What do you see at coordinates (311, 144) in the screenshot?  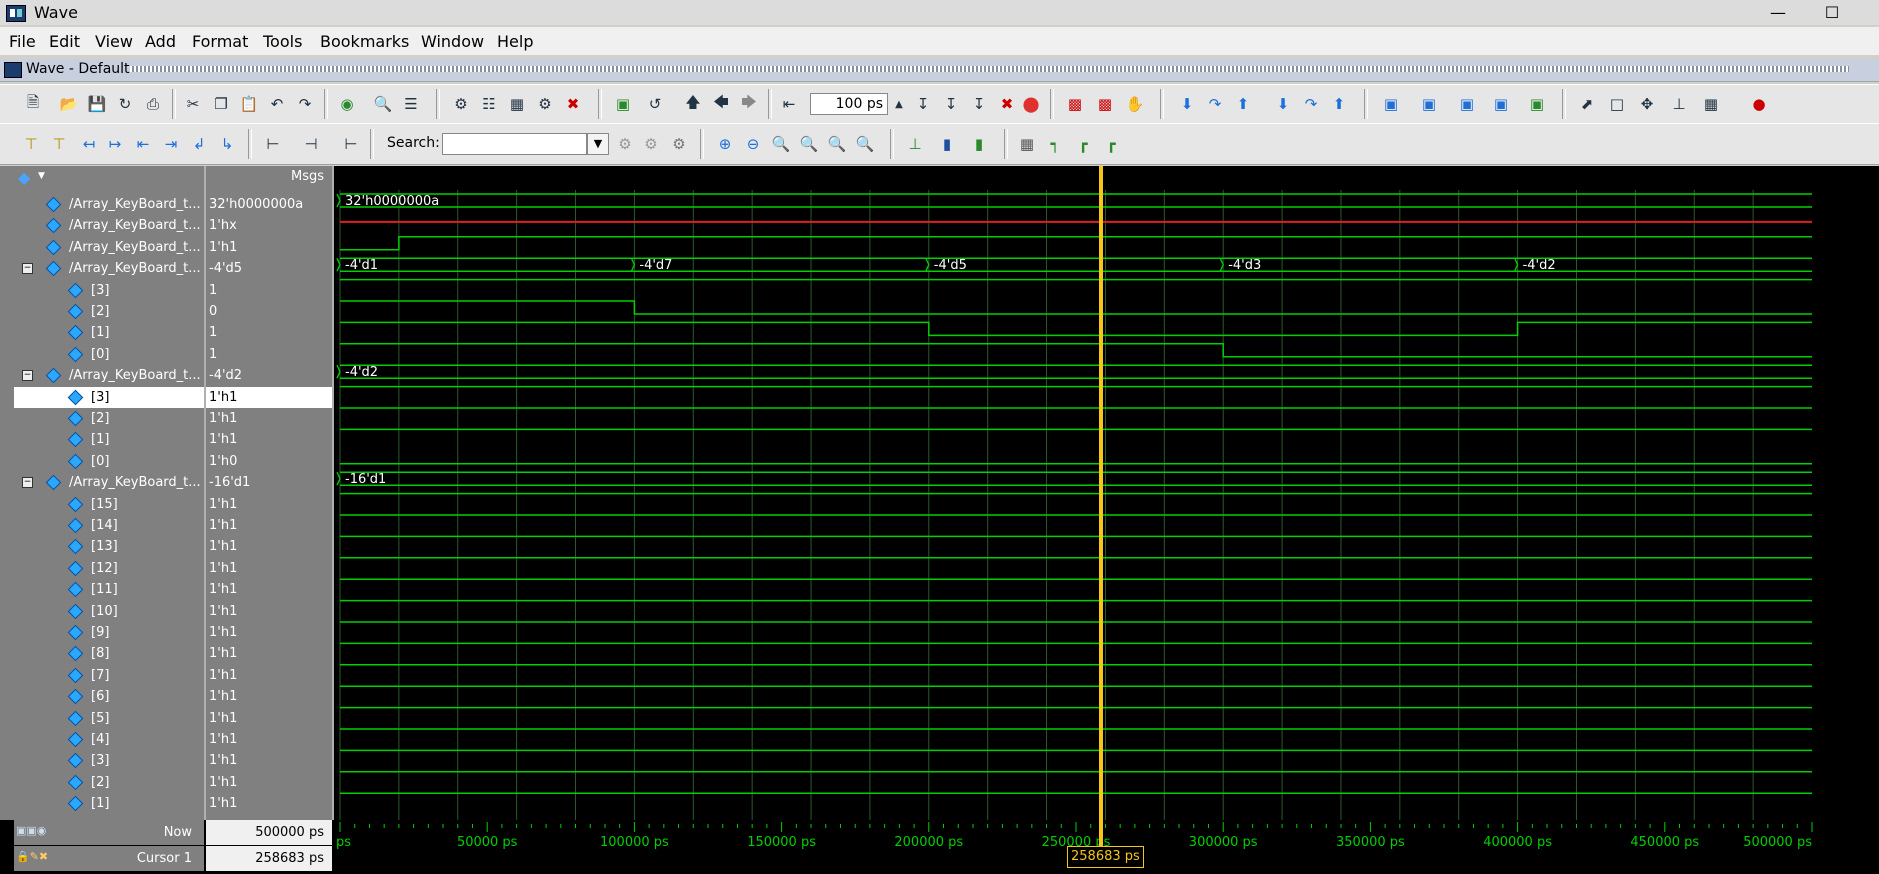 I see `collapse-icon: ⊣` at bounding box center [311, 144].